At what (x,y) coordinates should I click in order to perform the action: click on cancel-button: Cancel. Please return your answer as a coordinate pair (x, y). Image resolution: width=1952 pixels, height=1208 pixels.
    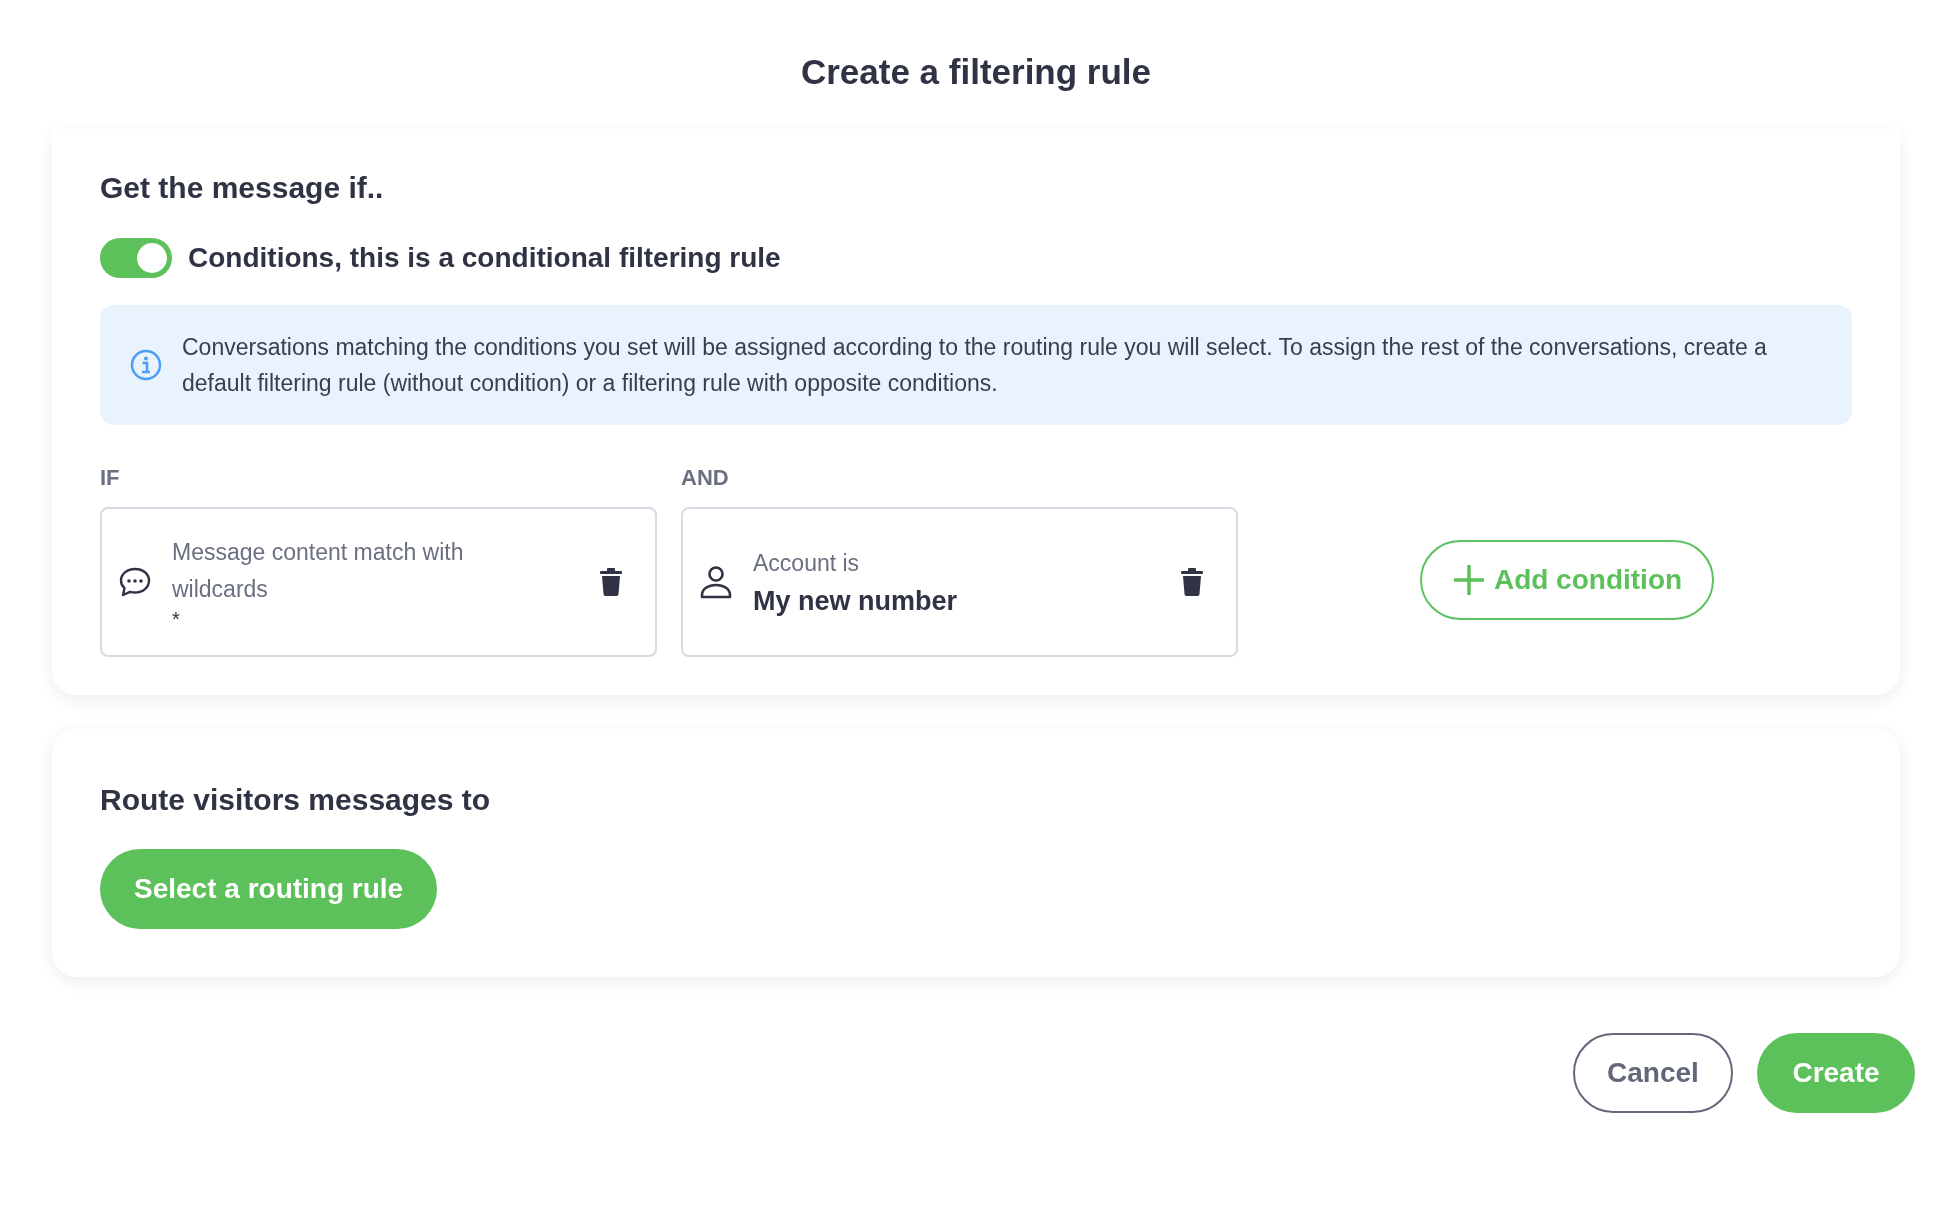
    Looking at the image, I should click on (1653, 1073).